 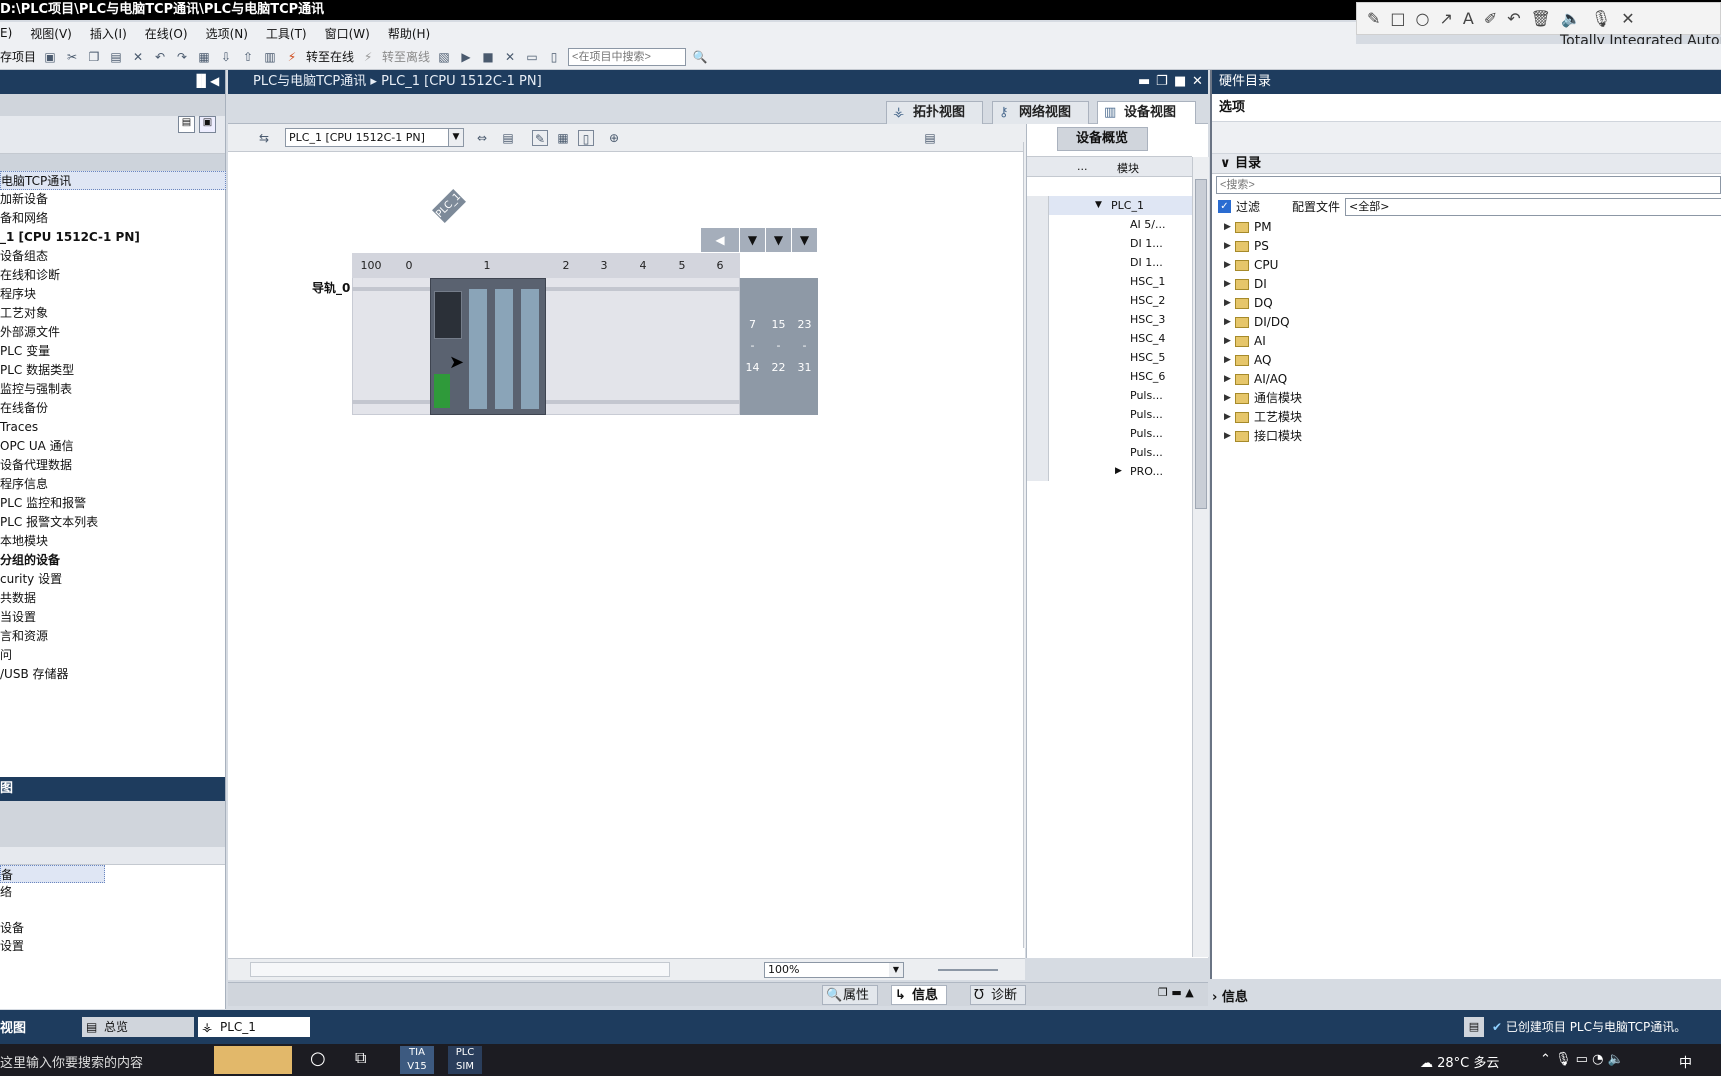 I want to click on expand-icon: ▼, so click(x=1098, y=205).